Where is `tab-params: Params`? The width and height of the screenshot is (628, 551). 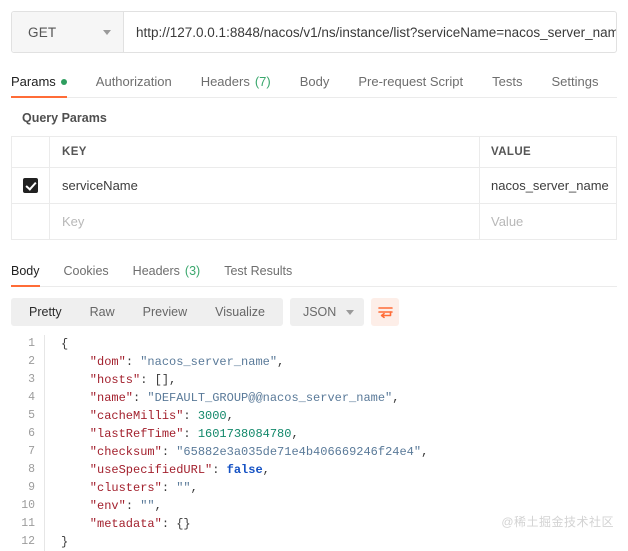 tab-params: Params is located at coordinates (39, 86).